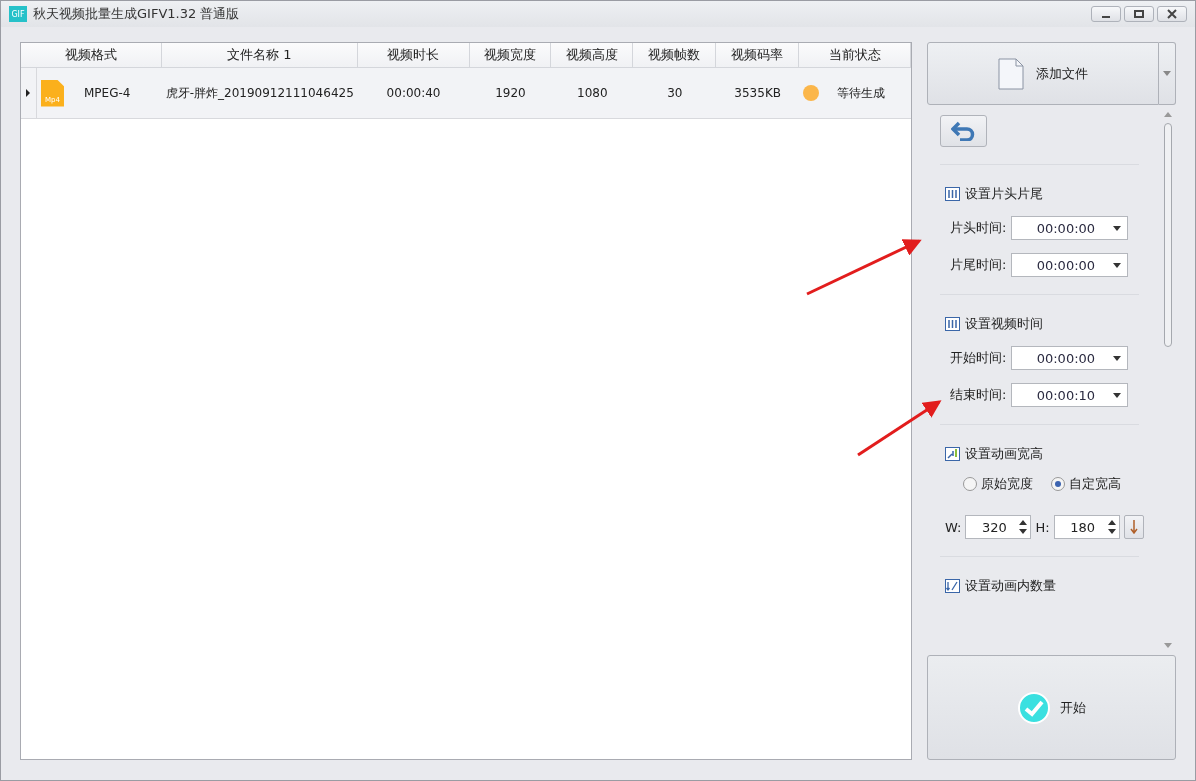 Image resolution: width=1196 pixels, height=781 pixels. What do you see at coordinates (91, 55) in the screenshot?
I see `column-header: 视频格式` at bounding box center [91, 55].